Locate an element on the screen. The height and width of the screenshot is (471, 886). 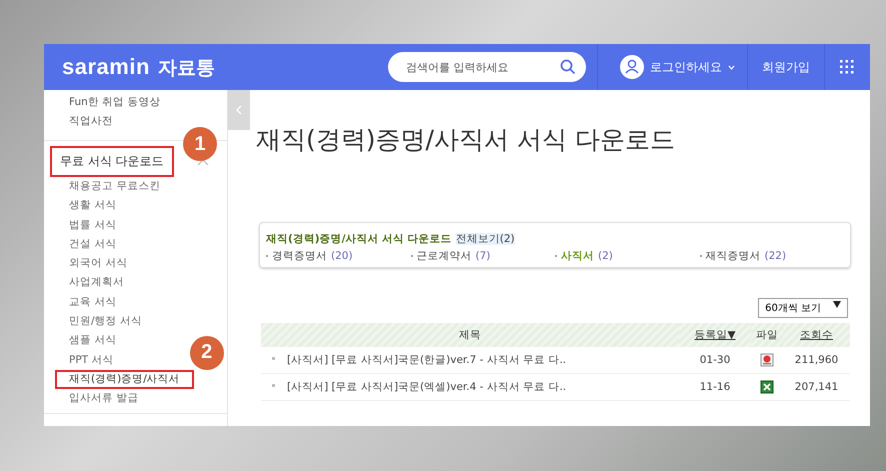
annotation-marker: 2 is located at coordinates (207, 353).